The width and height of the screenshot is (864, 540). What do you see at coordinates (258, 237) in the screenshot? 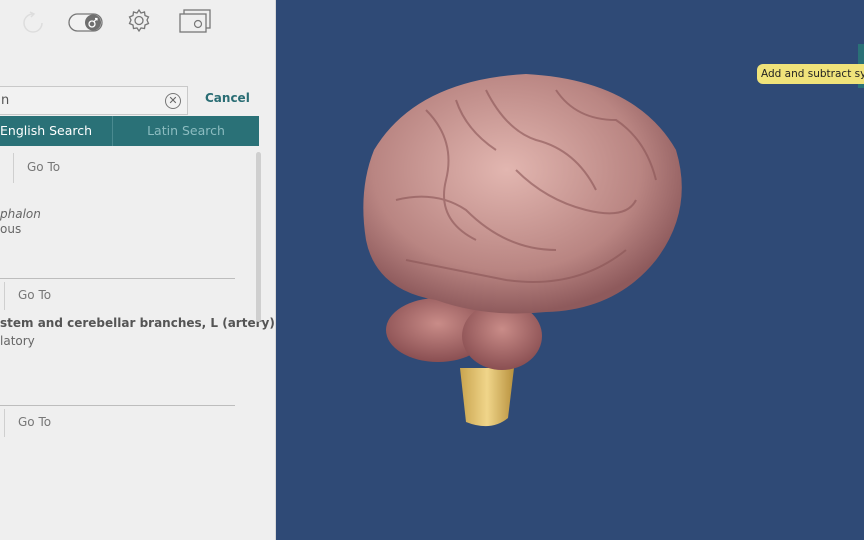
I see `results-scrollbar` at bounding box center [258, 237].